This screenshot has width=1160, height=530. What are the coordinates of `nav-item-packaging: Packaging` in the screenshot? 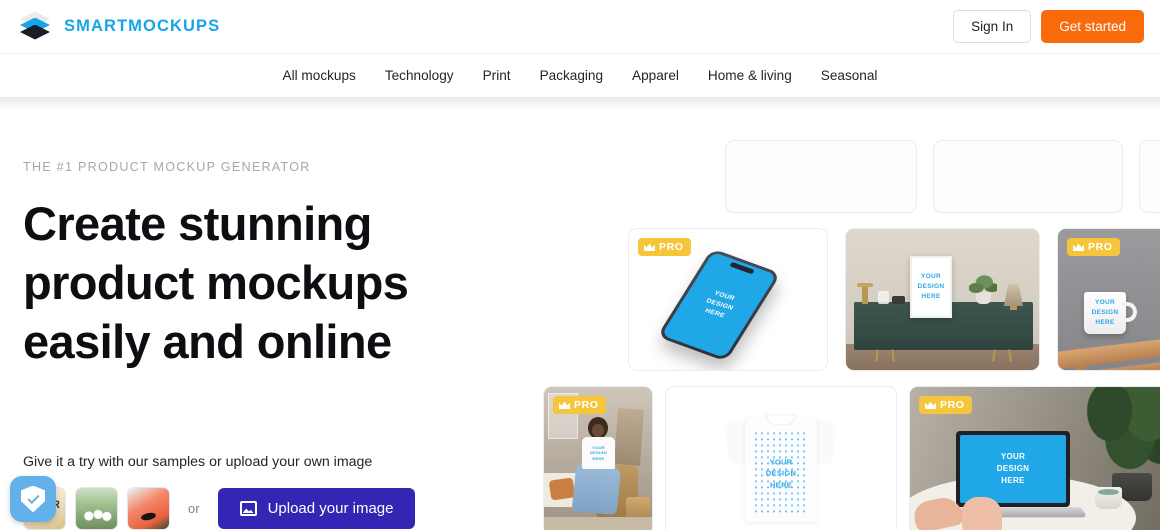 It's located at (571, 75).